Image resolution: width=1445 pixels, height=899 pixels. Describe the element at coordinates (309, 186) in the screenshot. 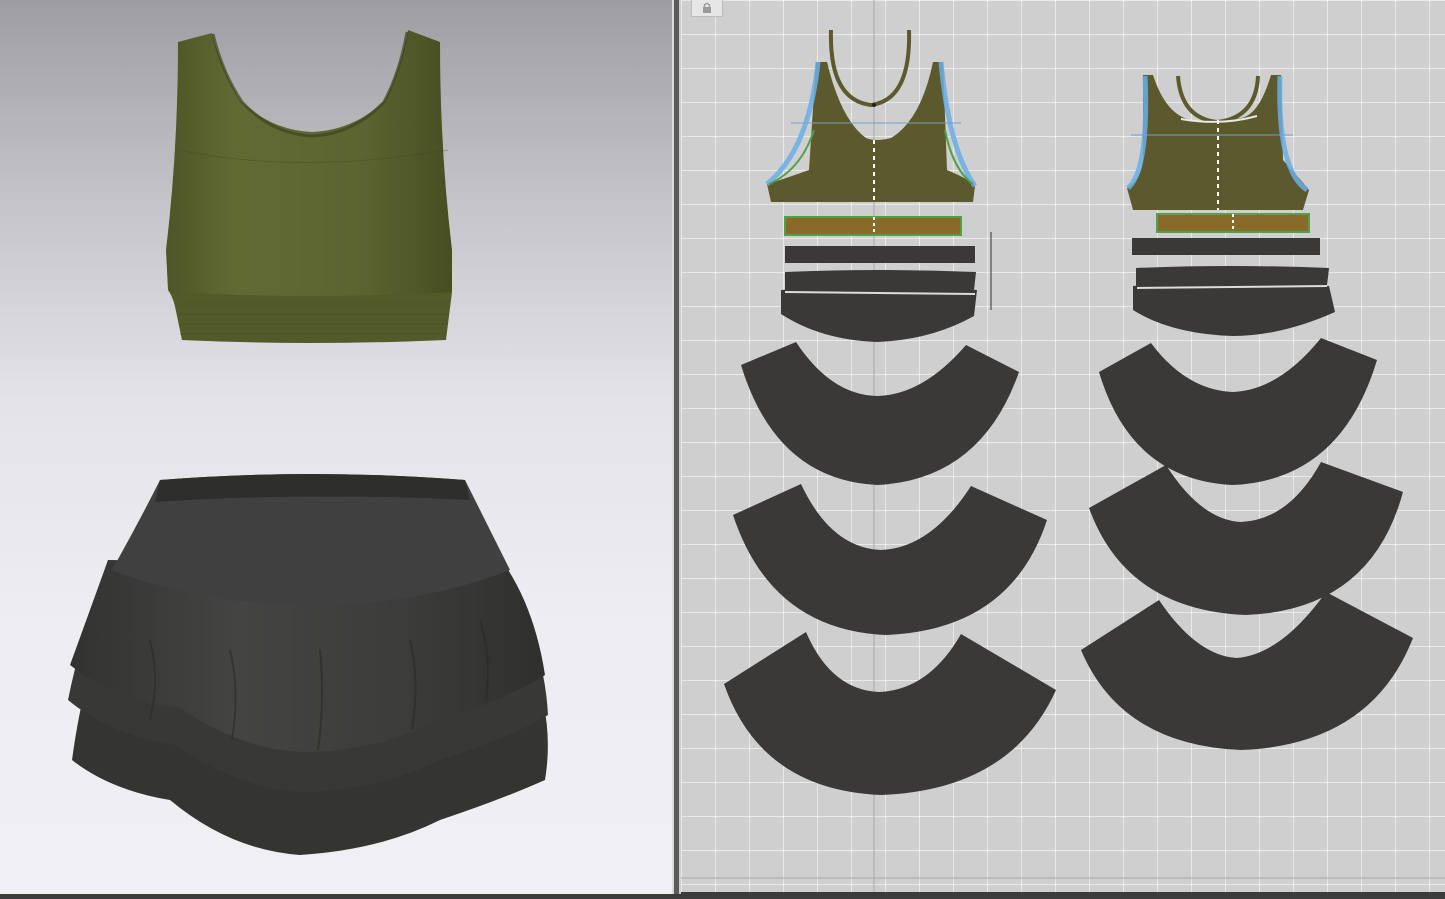

I see `sports-bra-3d` at that location.